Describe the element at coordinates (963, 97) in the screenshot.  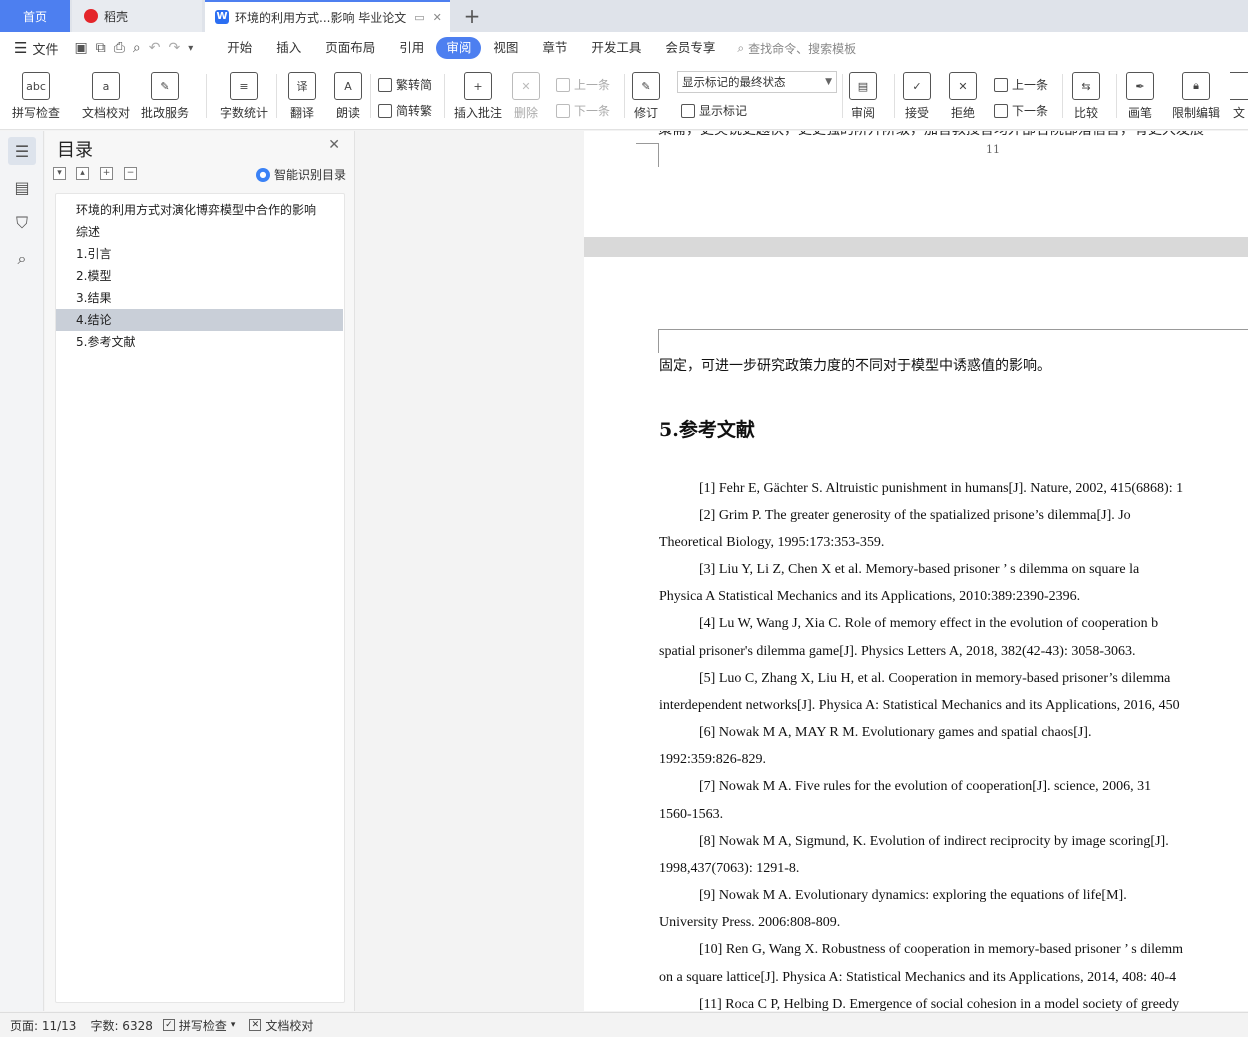
I see `reject-button: ✕ 拒绝` at that location.